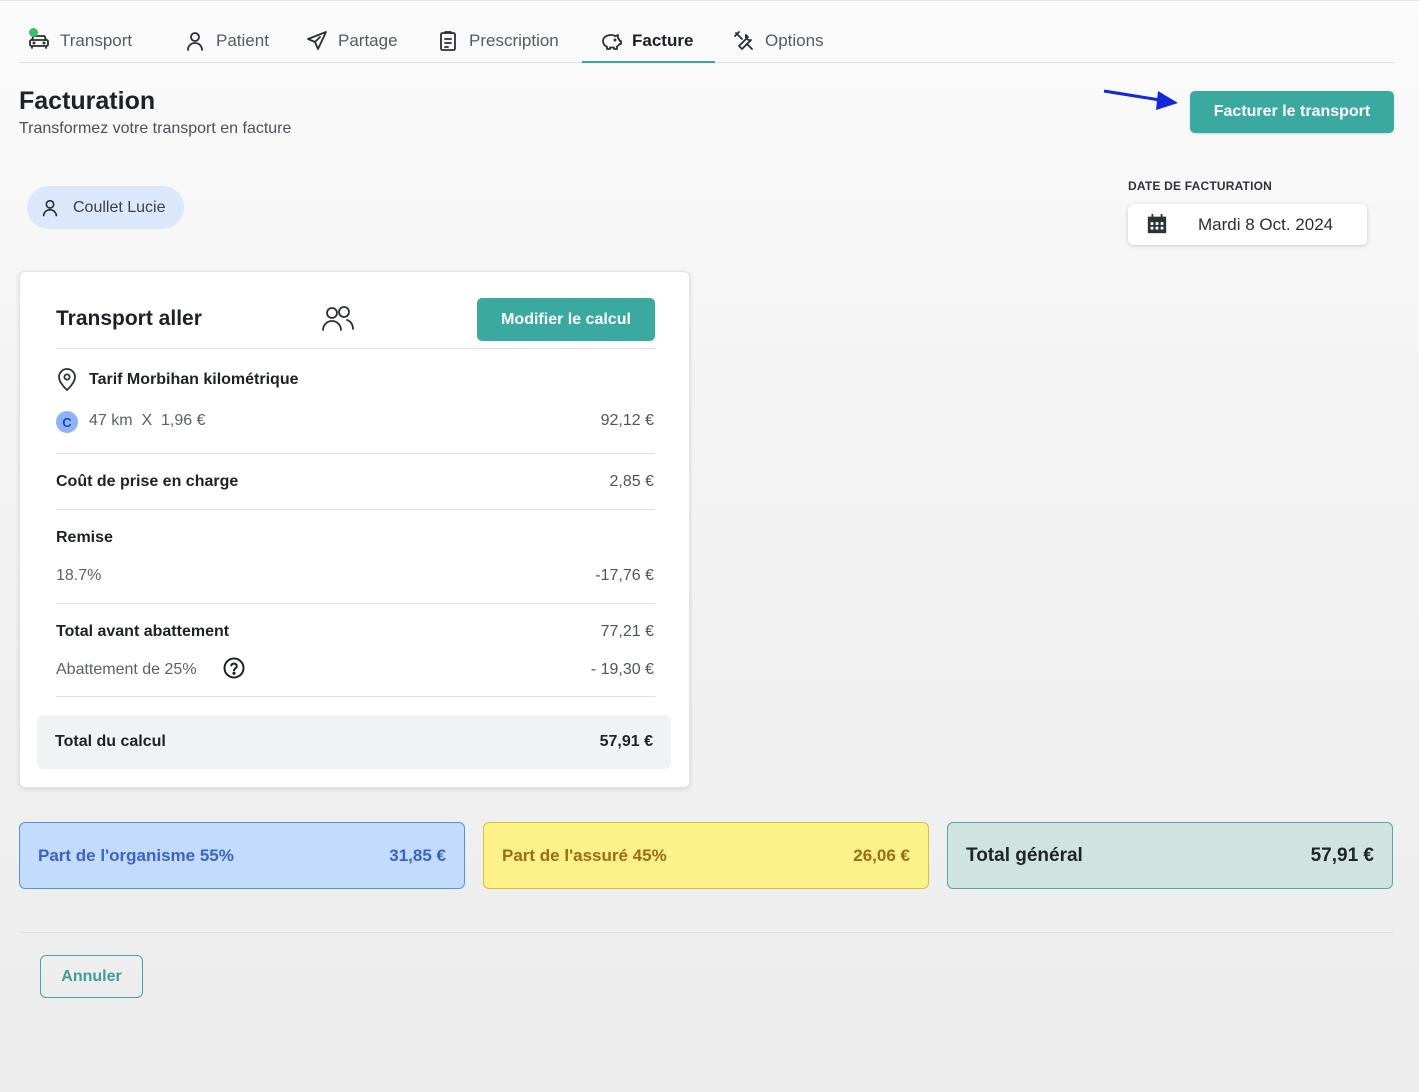 The height and width of the screenshot is (1092, 1419). I want to click on tab-patient: Patient, so click(226, 41).